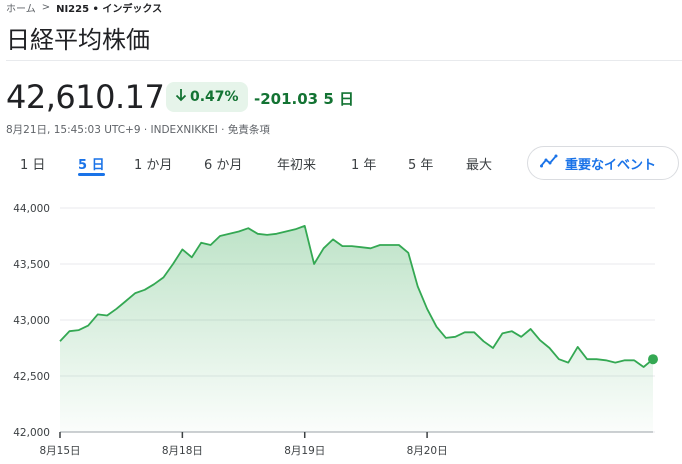 This screenshot has width=682, height=464. I want to click on last-price-point, so click(653, 359).